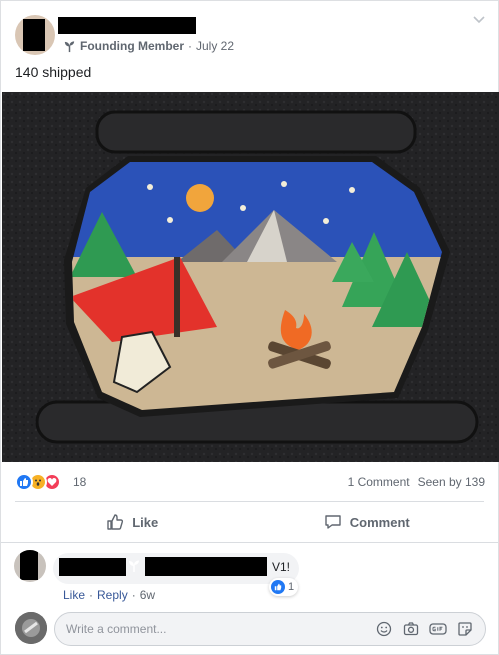  I want to click on comment-reaction-count: 1, so click(291, 587).